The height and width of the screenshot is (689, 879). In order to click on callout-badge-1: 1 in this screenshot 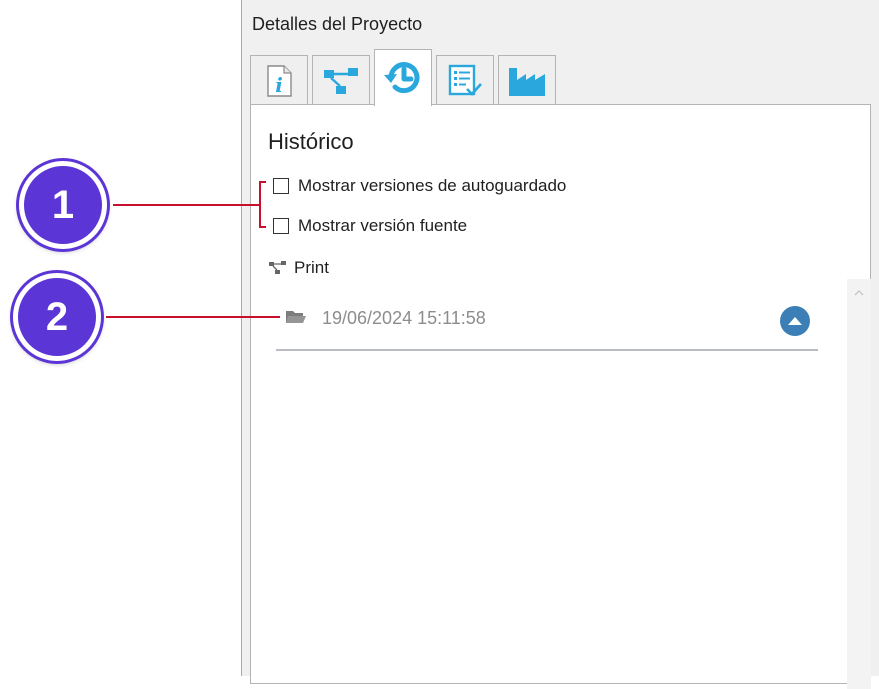, I will do `click(63, 205)`.